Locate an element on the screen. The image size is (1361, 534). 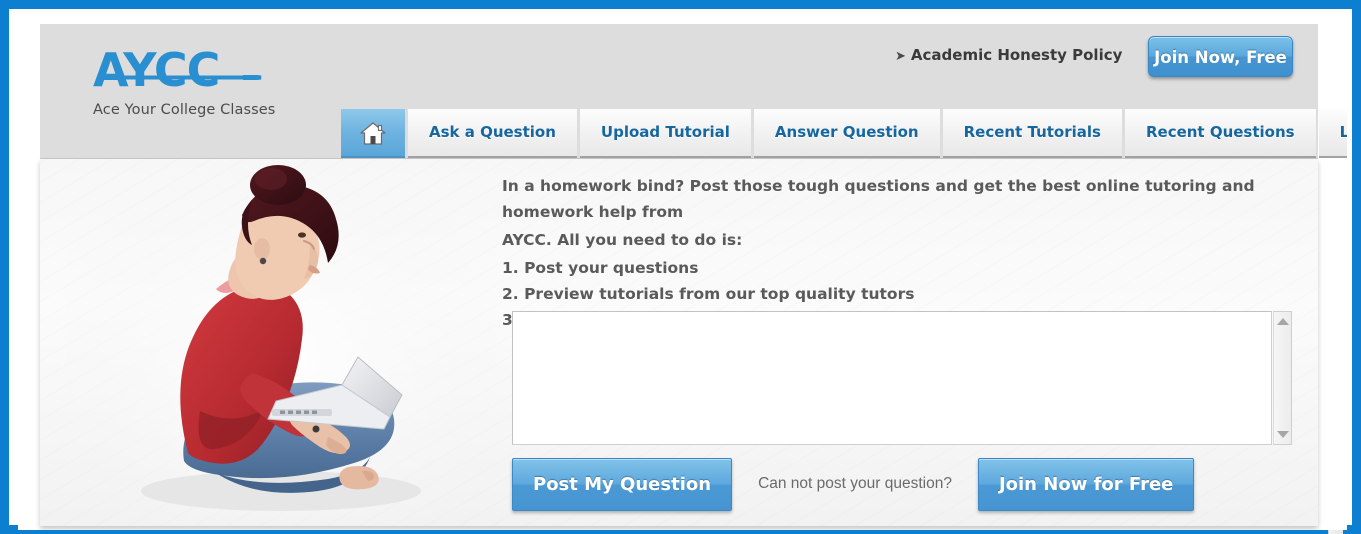
nav-tab-answer-question: Answer Question is located at coordinates (846, 133).